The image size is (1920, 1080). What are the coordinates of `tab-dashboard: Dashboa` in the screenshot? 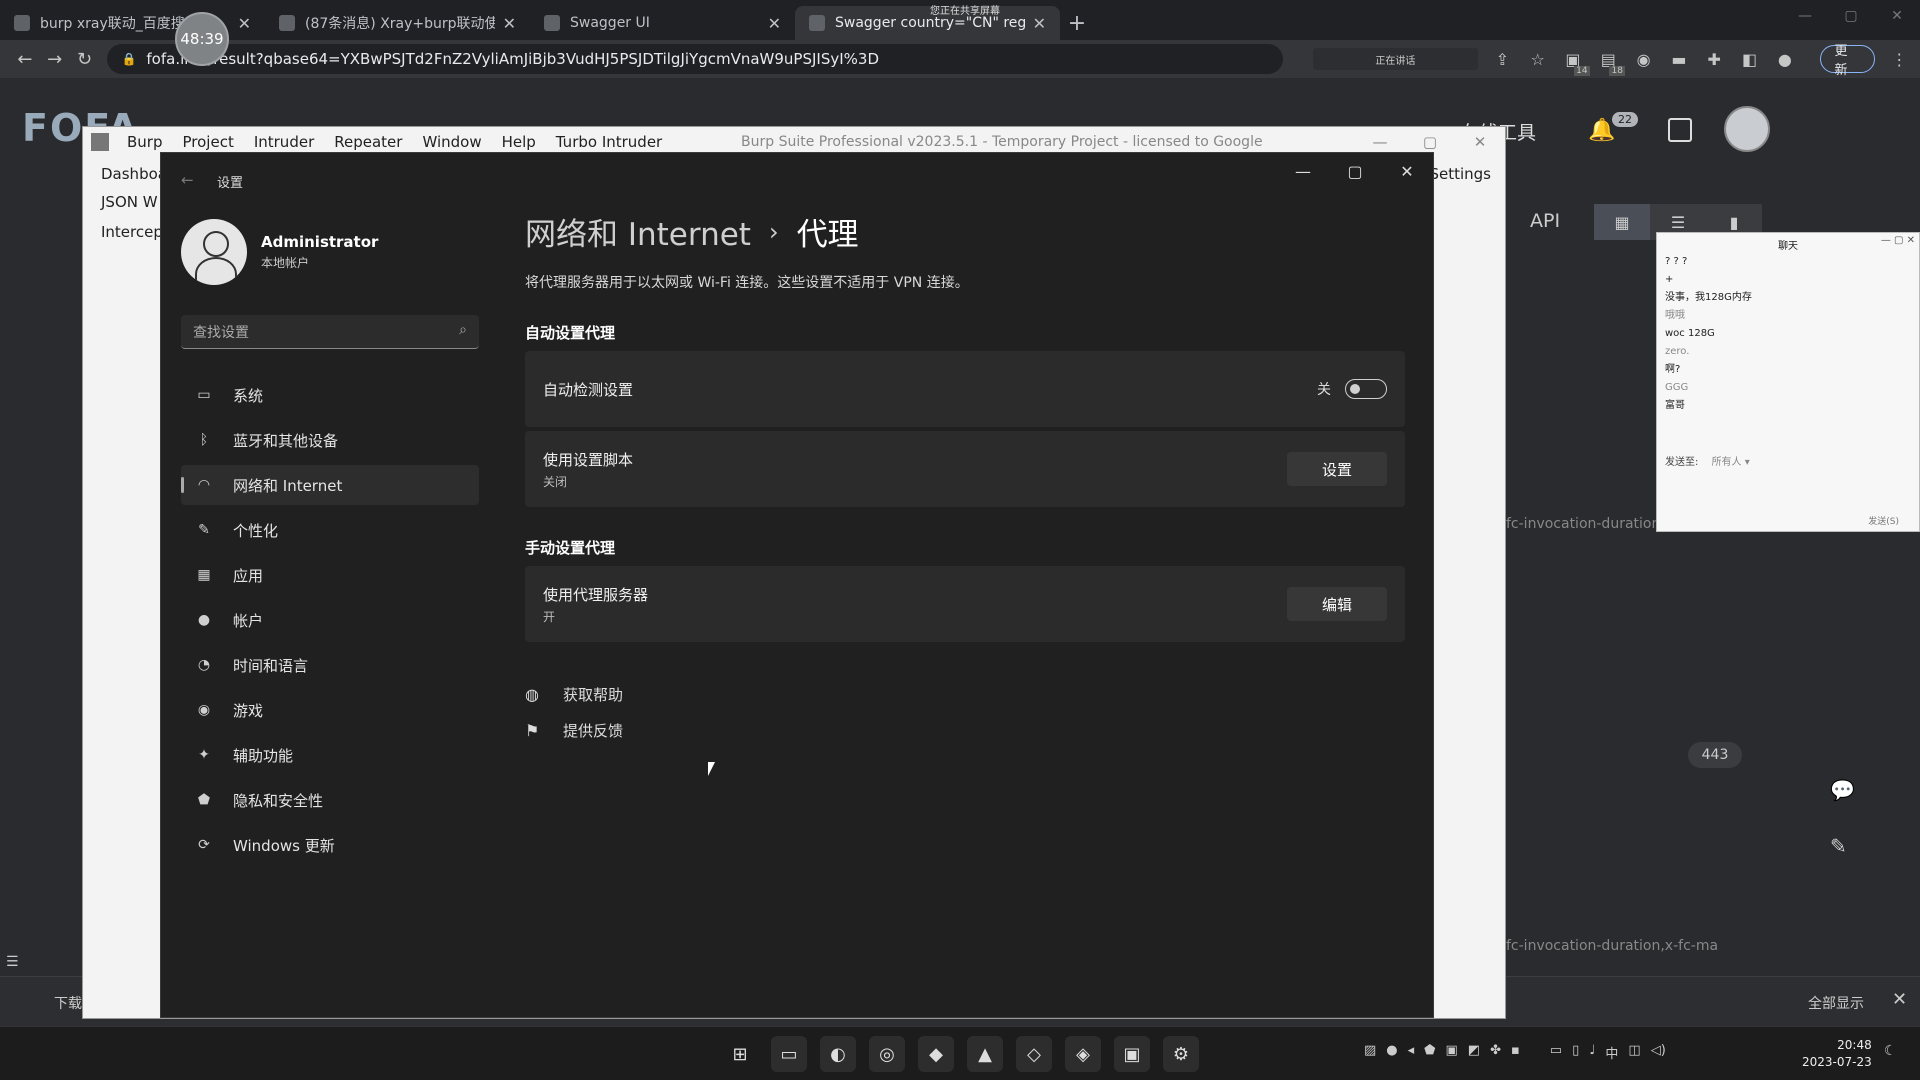 It's located at (134, 174).